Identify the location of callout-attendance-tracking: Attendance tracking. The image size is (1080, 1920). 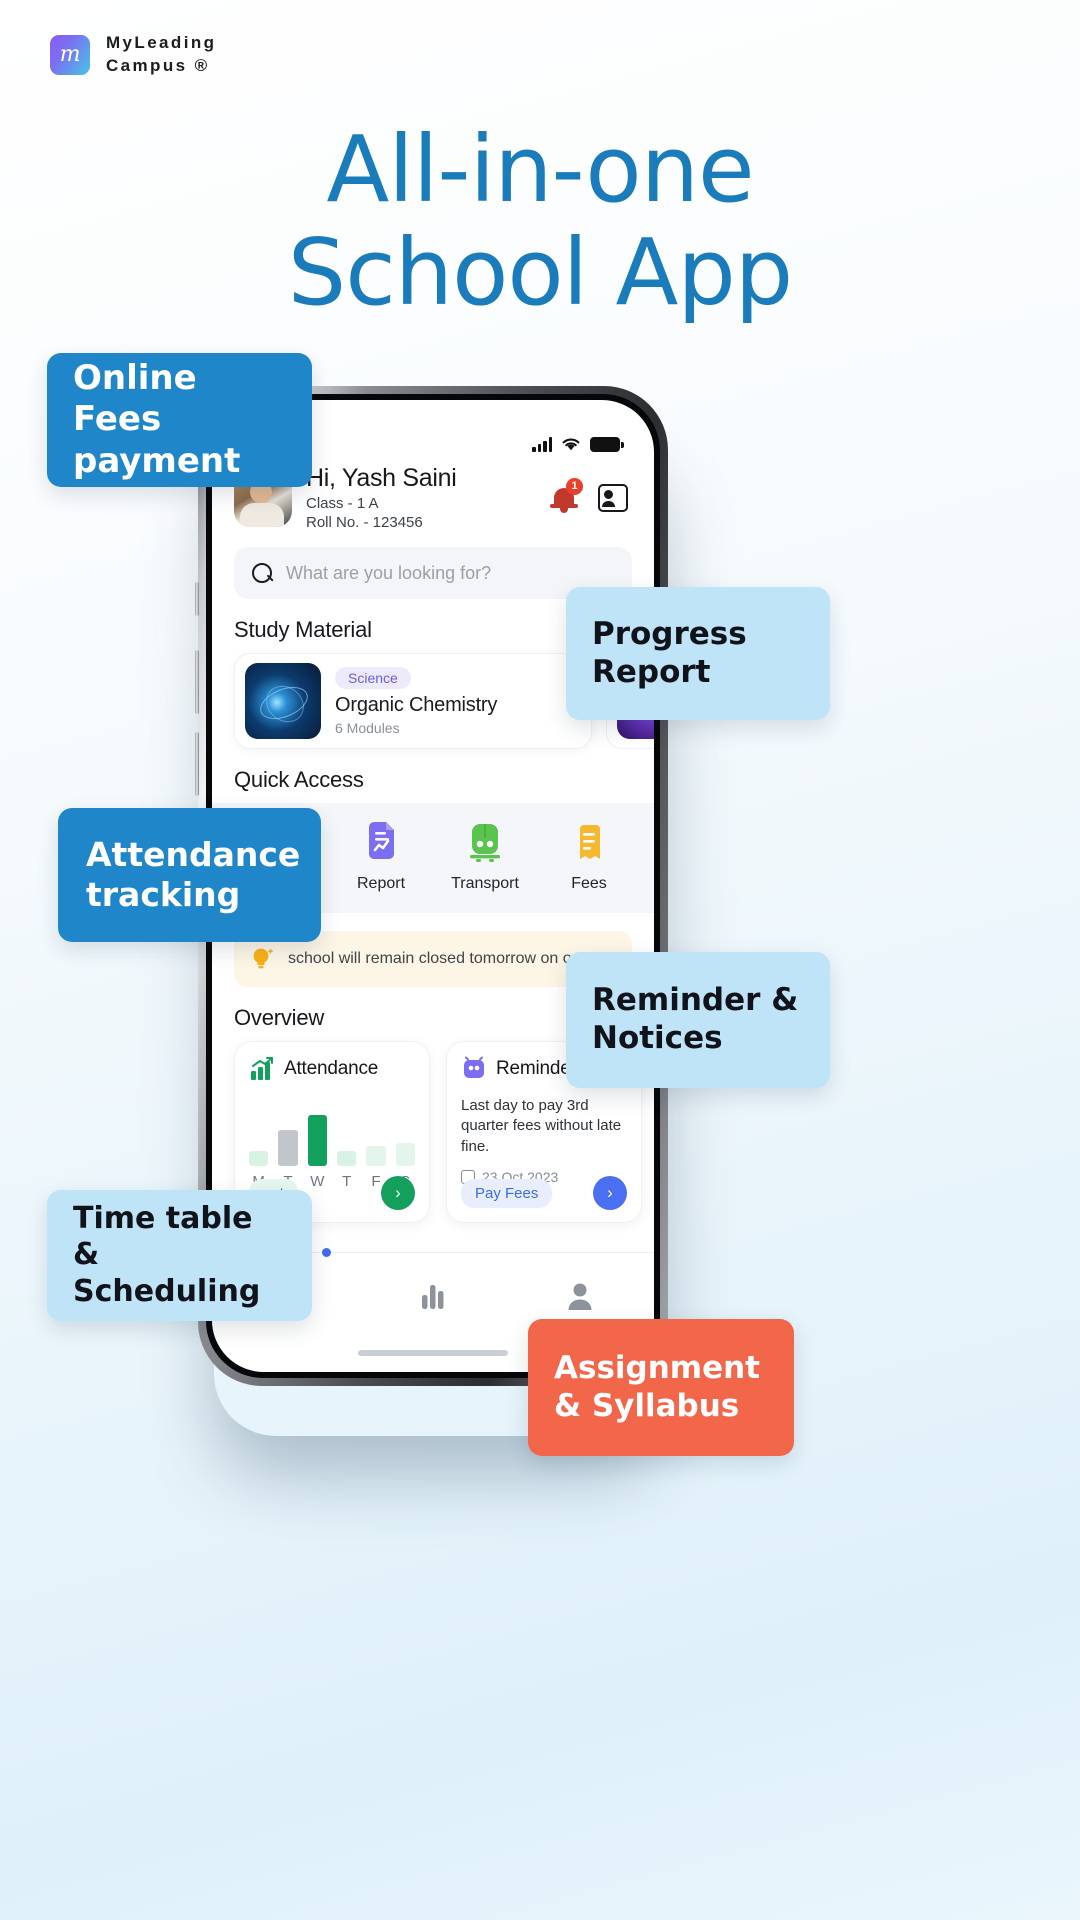
(189, 875).